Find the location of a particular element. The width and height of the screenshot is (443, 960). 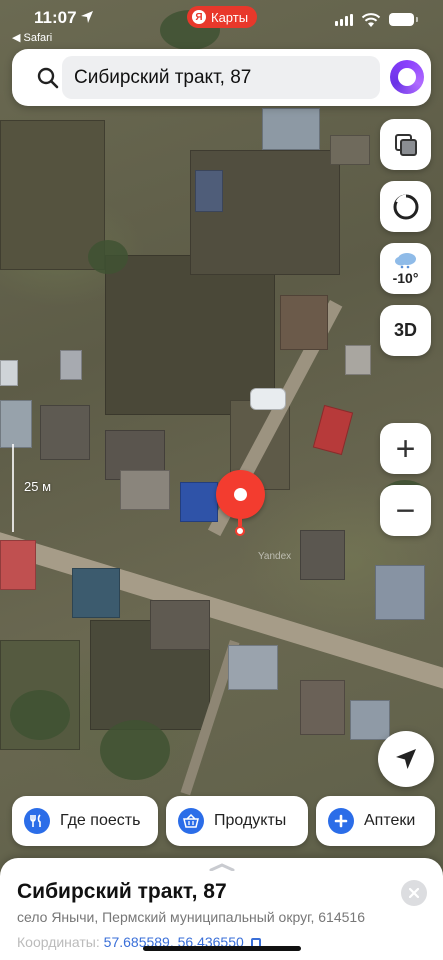

yandex-logo-icon: Я is located at coordinates (199, 17).